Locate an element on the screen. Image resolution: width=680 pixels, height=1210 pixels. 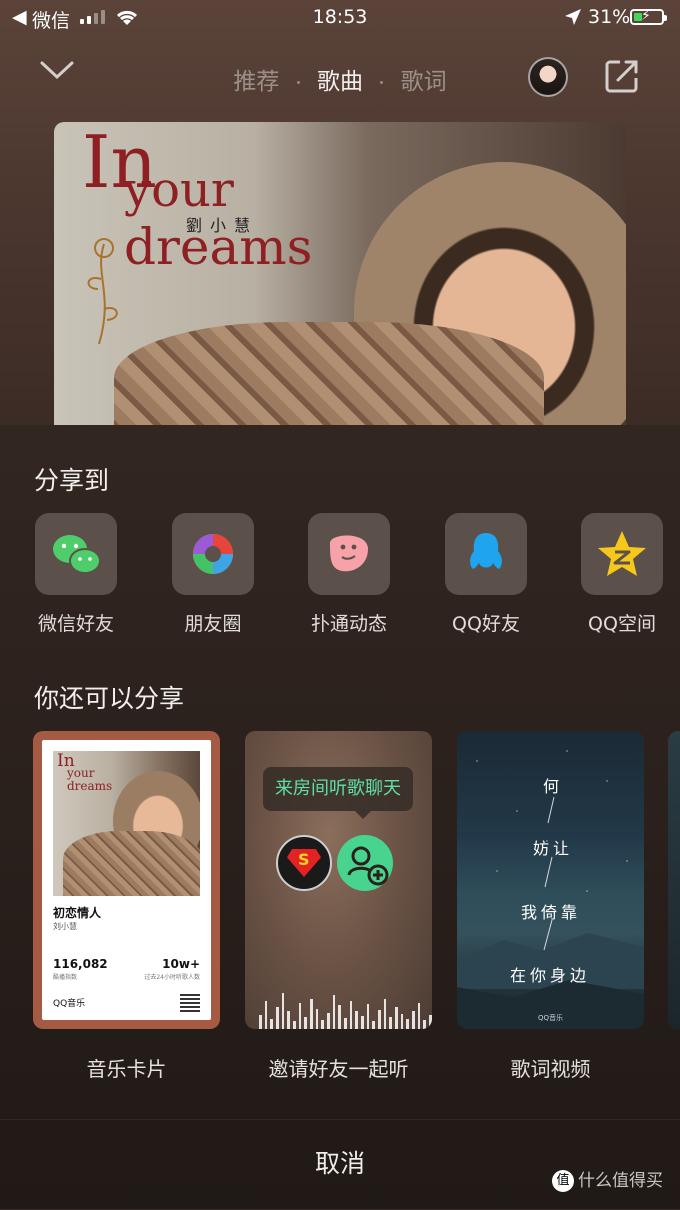
share-putong: 扑通动态 is located at coordinates (349, 574).